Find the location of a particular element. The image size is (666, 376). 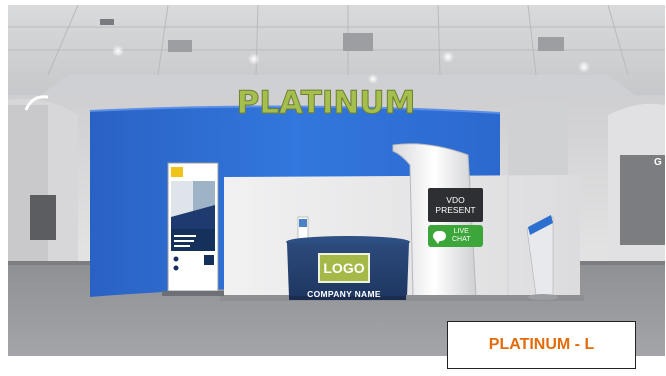

vdo-present-line1: VDO is located at coordinates (455, 200).